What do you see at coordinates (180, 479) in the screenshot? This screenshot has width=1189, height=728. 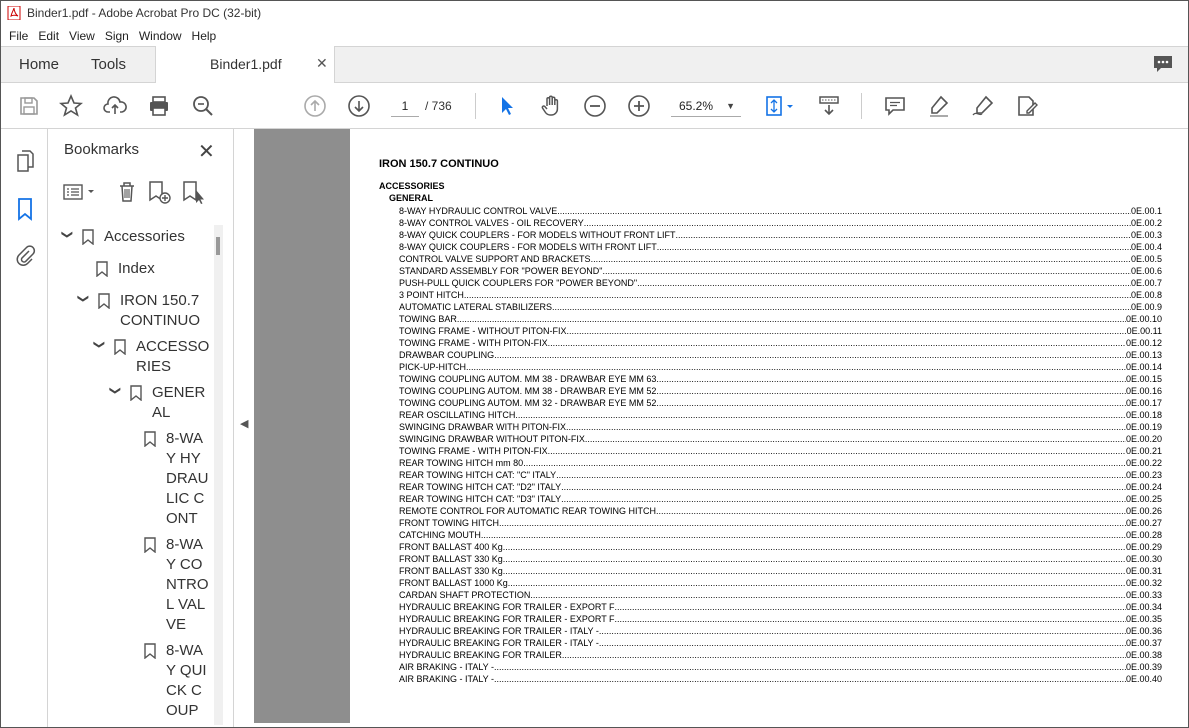 I see `bookmark-item: 8-WAY HYDRAULIC CONT` at bounding box center [180, 479].